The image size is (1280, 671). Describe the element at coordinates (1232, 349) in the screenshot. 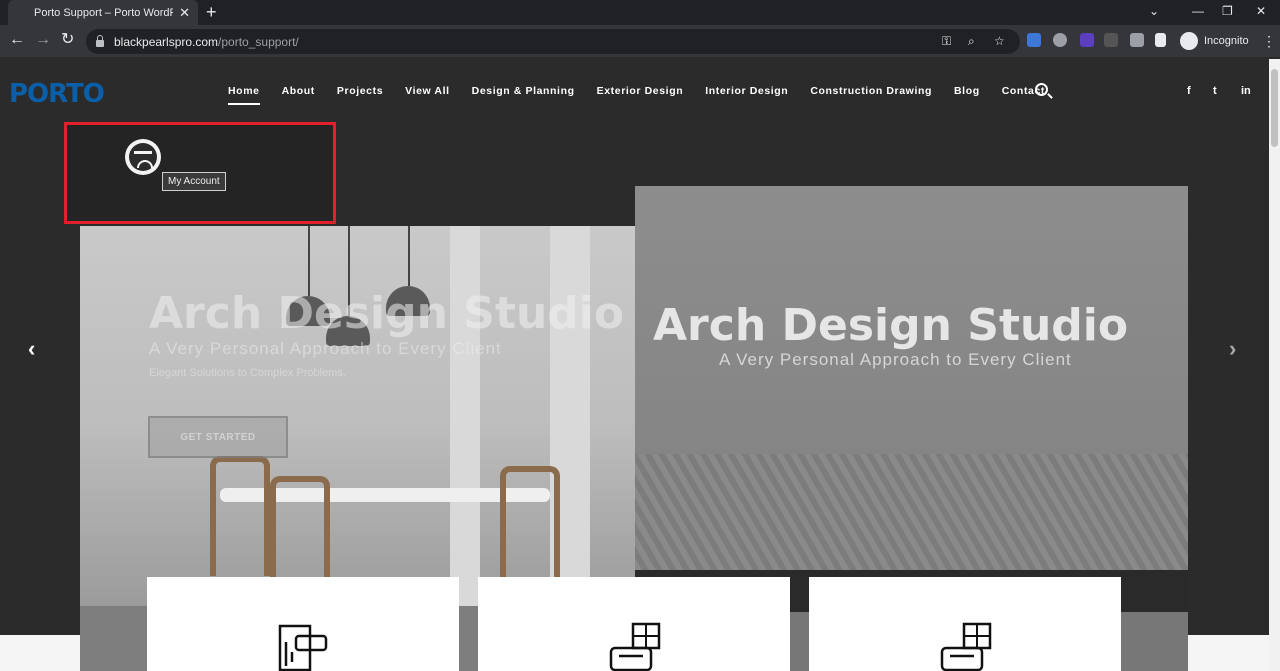

I see `slider-next-button: ›` at that location.